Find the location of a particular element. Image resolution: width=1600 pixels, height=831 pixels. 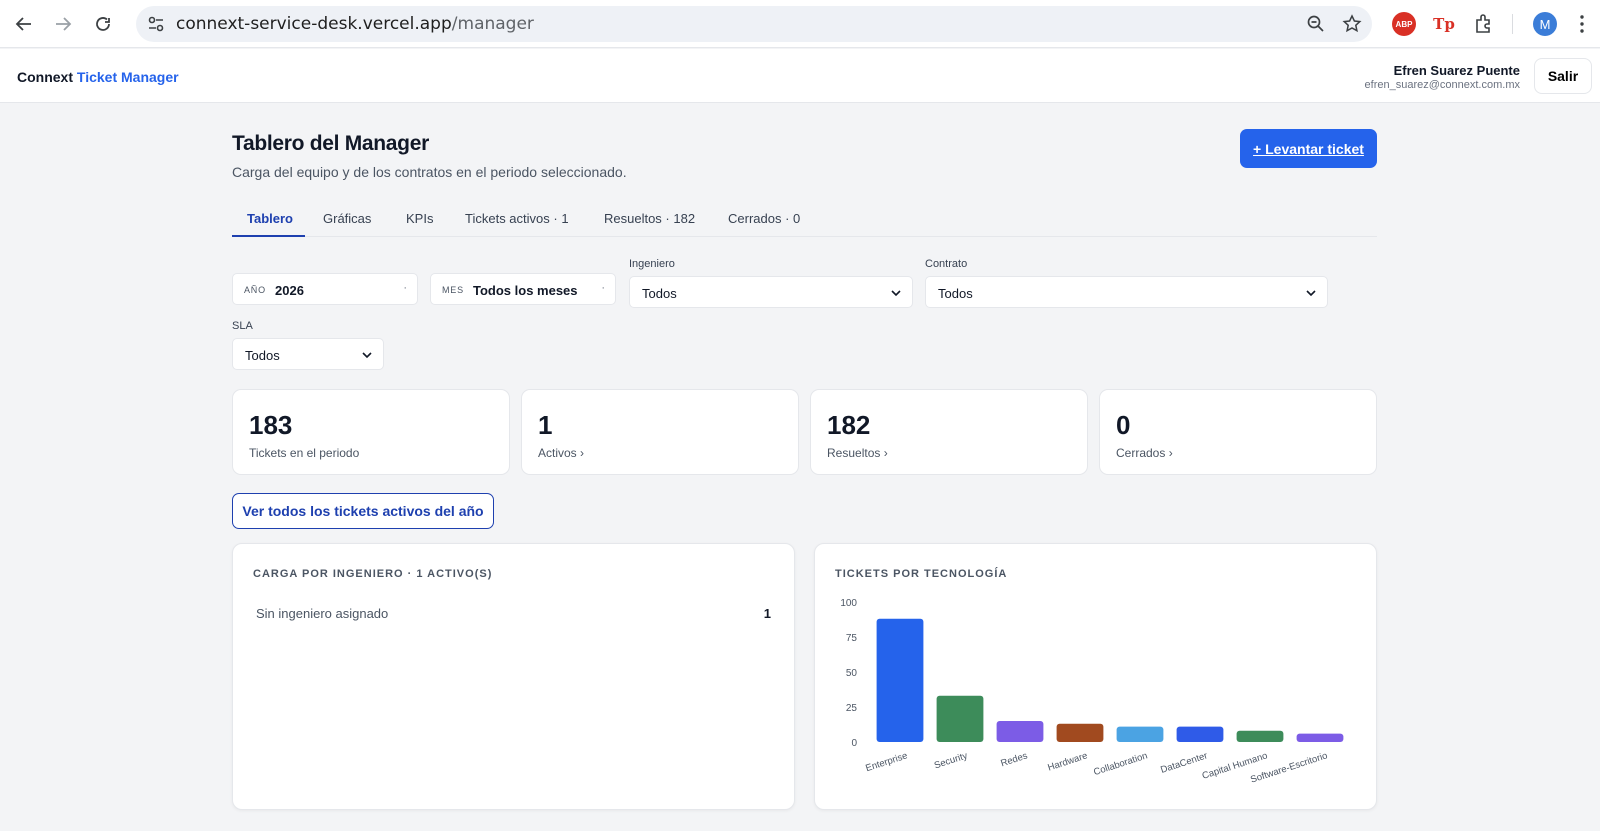

x-tick-label: Security is located at coordinates (951, 760).